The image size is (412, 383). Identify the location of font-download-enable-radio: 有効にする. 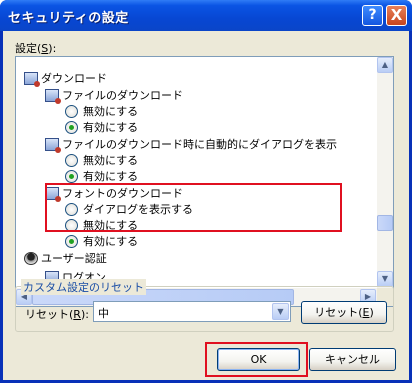
(101, 242).